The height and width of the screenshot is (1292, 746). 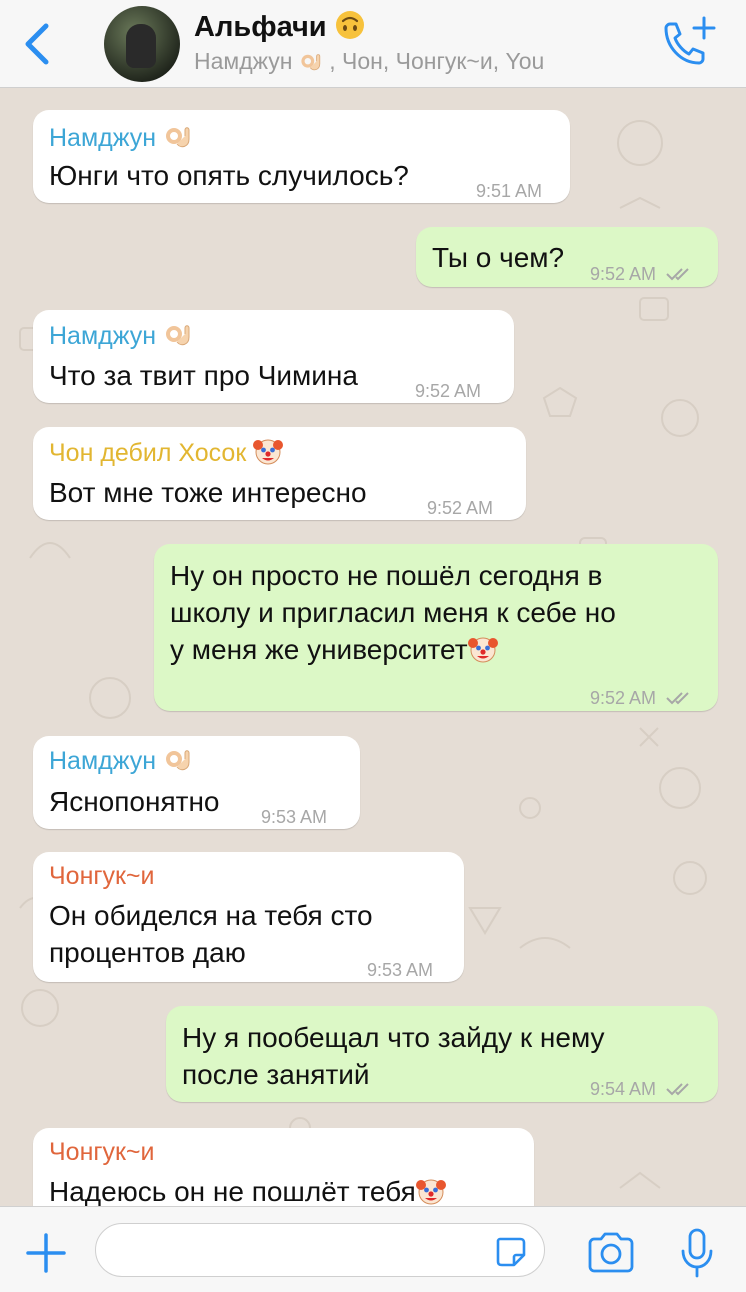 I want to click on message-text: Яснопонятно, so click(x=134, y=801).